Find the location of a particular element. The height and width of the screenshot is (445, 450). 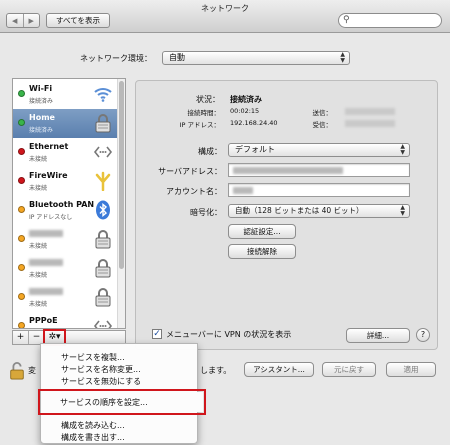

service-name: PPPoE is located at coordinates (43, 320).